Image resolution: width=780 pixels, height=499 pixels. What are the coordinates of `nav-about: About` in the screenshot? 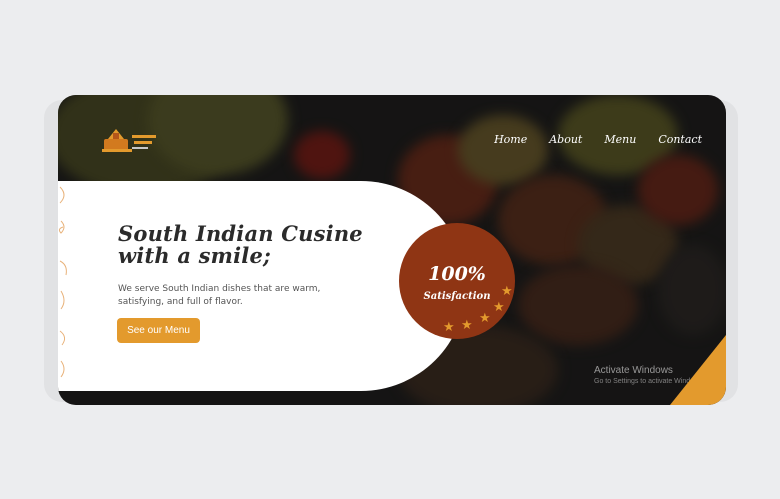 It's located at (565, 139).